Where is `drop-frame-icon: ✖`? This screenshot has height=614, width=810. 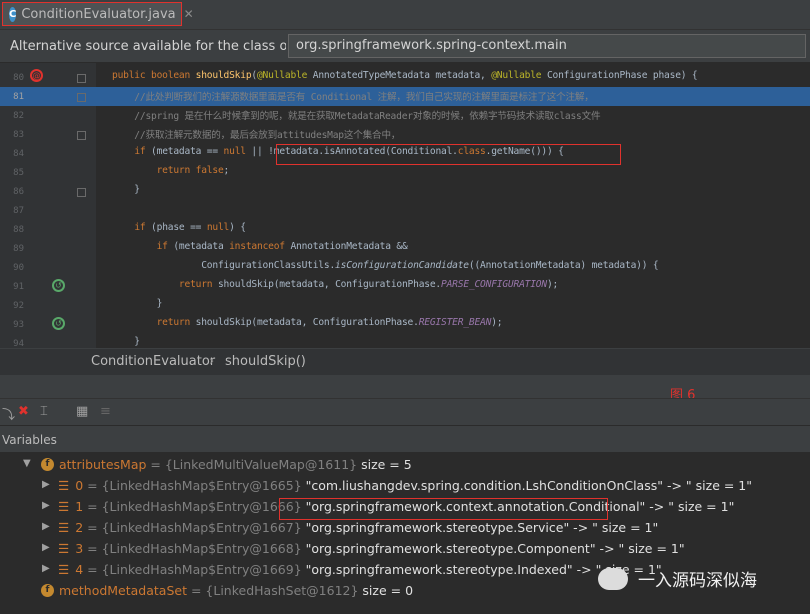
drop-frame-icon: ✖ is located at coordinates (23, 411).